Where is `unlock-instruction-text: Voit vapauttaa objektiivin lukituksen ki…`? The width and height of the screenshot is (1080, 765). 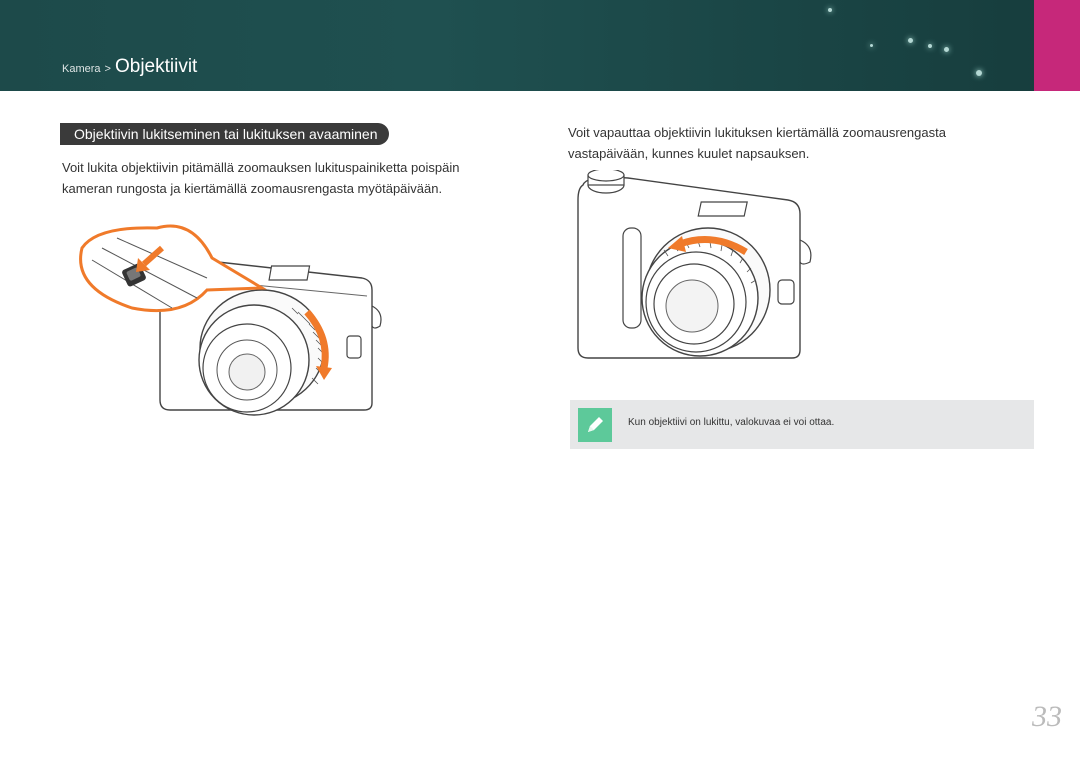
unlock-instruction-text: Voit vapauttaa objektiivin lukituksen ki… is located at coordinates (757, 143).